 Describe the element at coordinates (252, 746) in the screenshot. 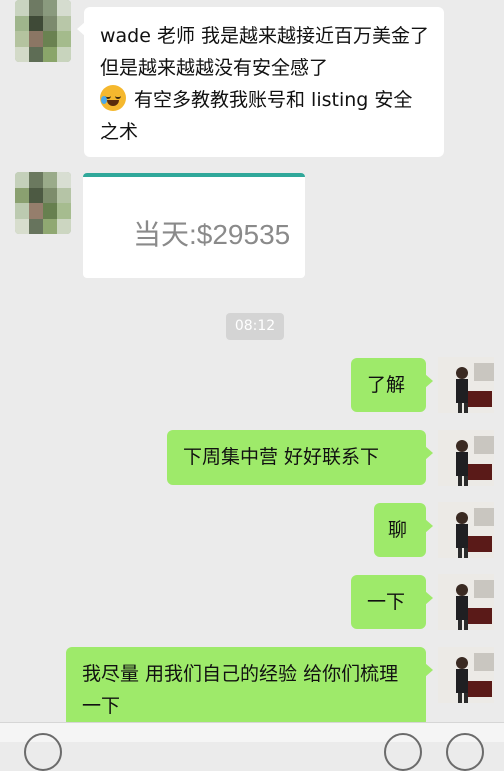

I see `input-bar` at that location.